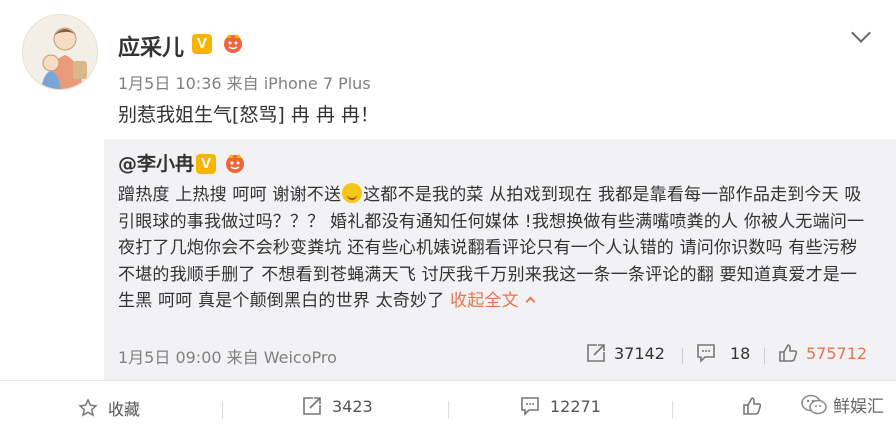  What do you see at coordinates (230, 195) in the screenshot?
I see `quoted-text-part1: 蹭热度 上热搜 呵呵 谢谢不送` at bounding box center [230, 195].